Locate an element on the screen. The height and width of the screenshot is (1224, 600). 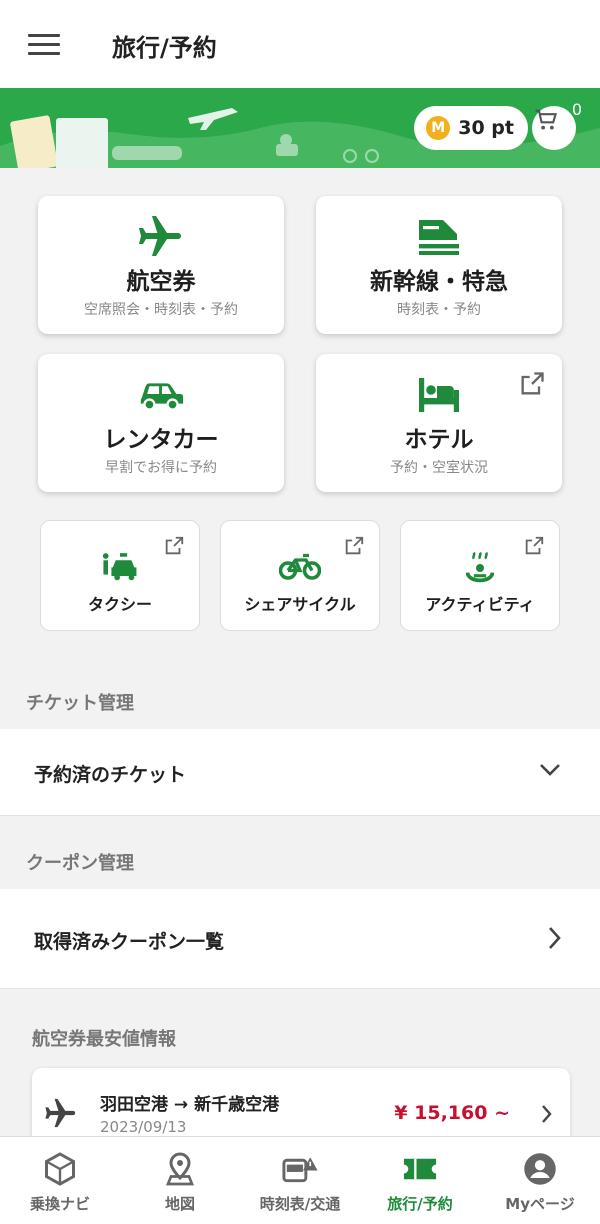
service-card-shinkansen: 新幹線・特急 時刻表・予約 is located at coordinates (439, 265).